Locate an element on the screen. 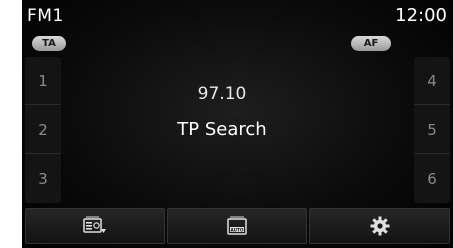  radio-list-icon is located at coordinates (94, 224).